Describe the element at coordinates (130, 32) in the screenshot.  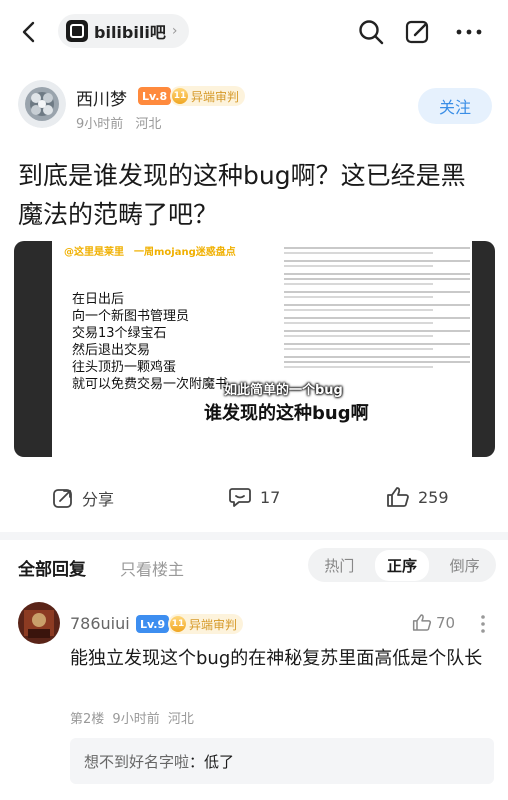
I see `forum-name: bilibili吧` at that location.